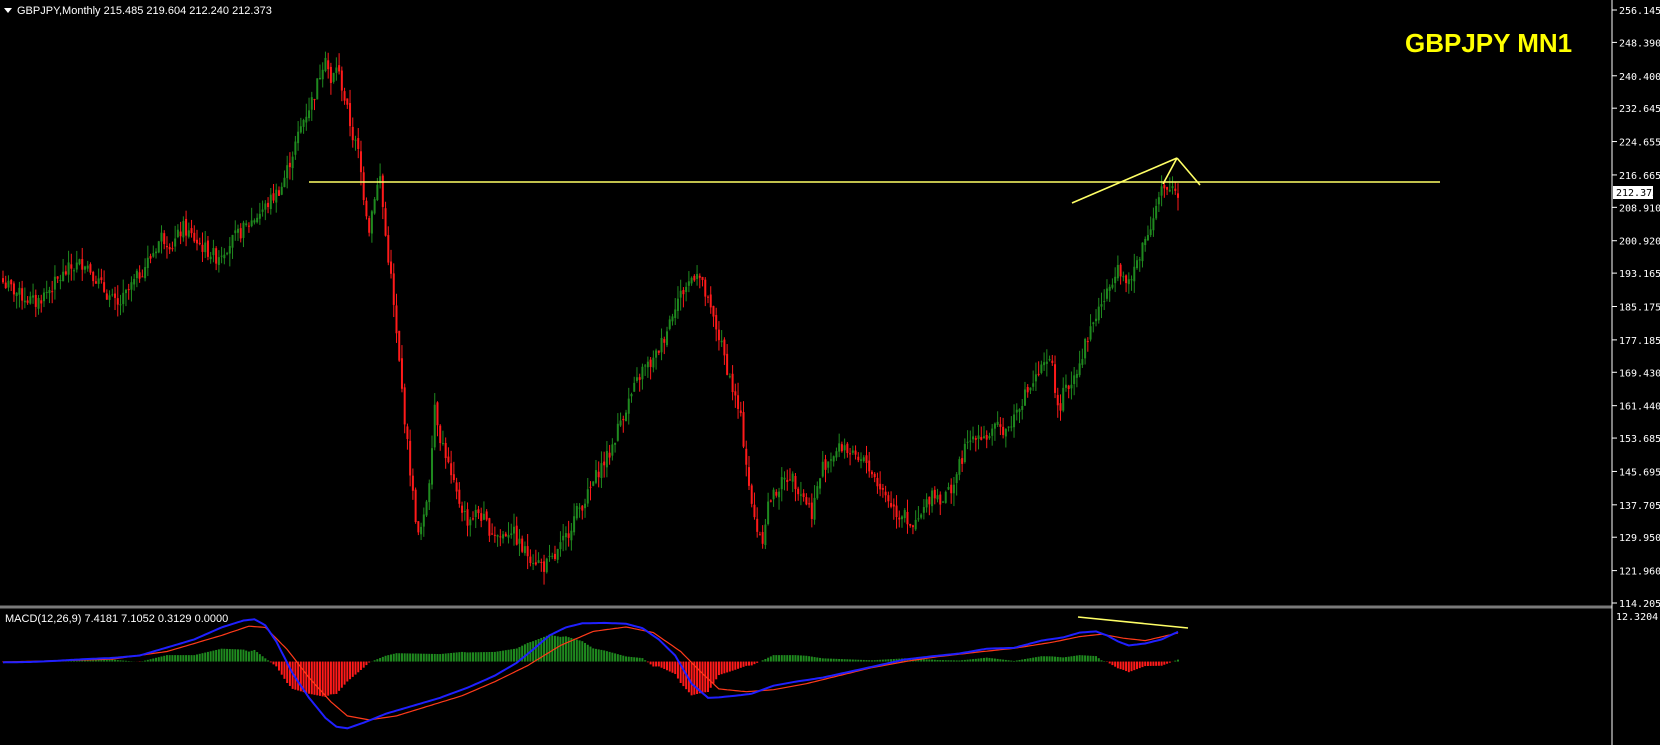  What do you see at coordinates (1639, 472) in the screenshot?
I see `price-tick-label: 145.695` at bounding box center [1639, 472].